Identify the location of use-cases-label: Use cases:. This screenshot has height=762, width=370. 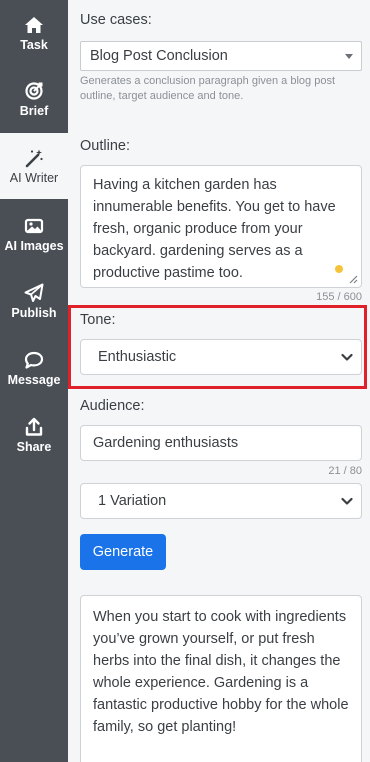
(116, 20).